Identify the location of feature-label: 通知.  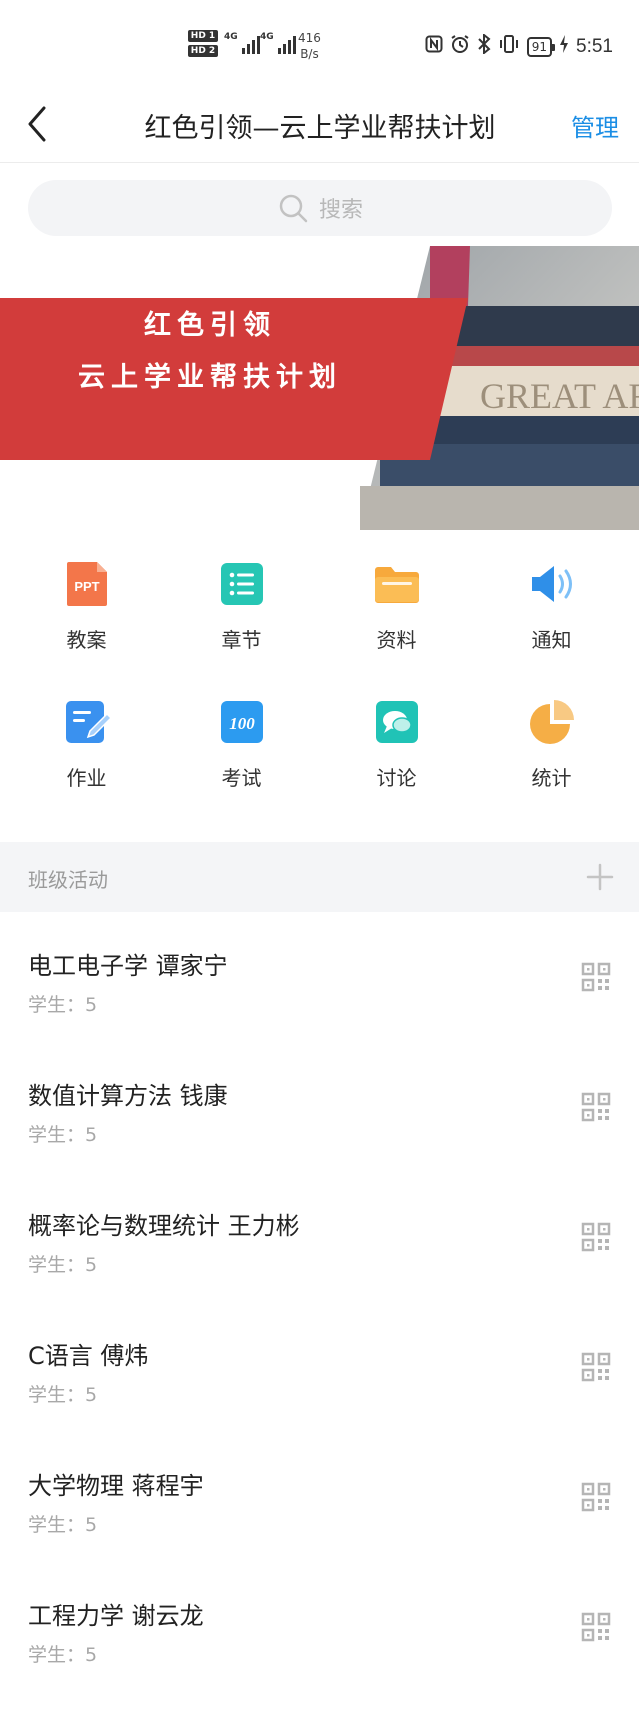
(551, 640).